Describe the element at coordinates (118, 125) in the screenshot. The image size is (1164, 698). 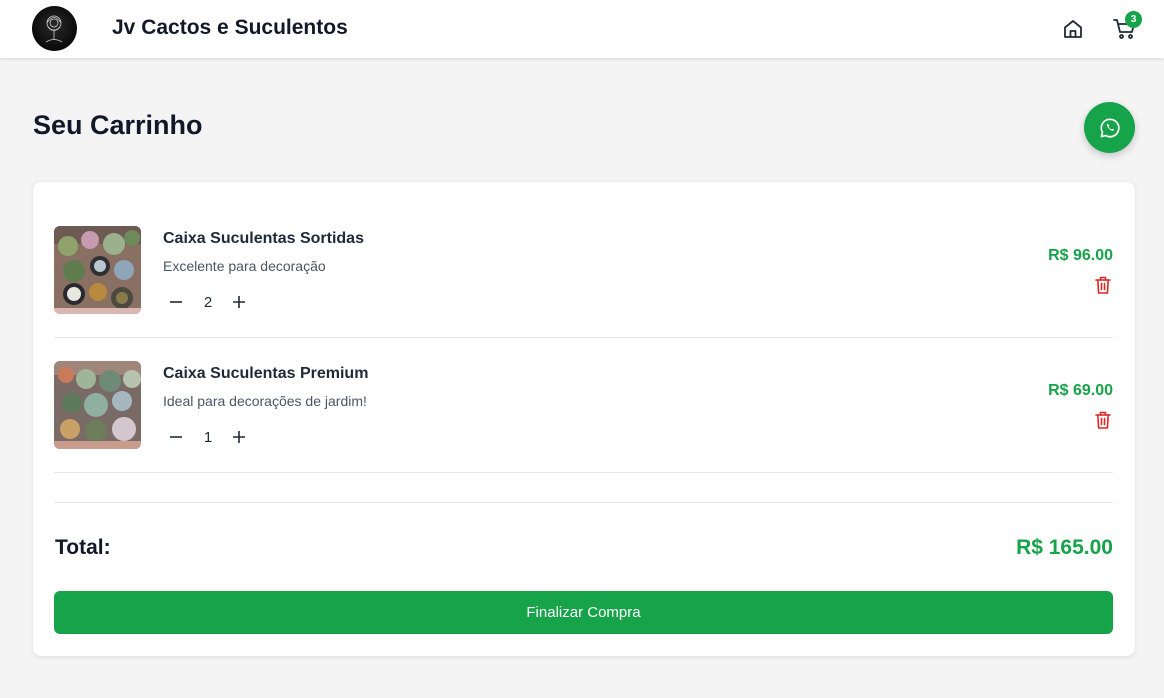
I see `page-title: Seu Carrinho` at that location.